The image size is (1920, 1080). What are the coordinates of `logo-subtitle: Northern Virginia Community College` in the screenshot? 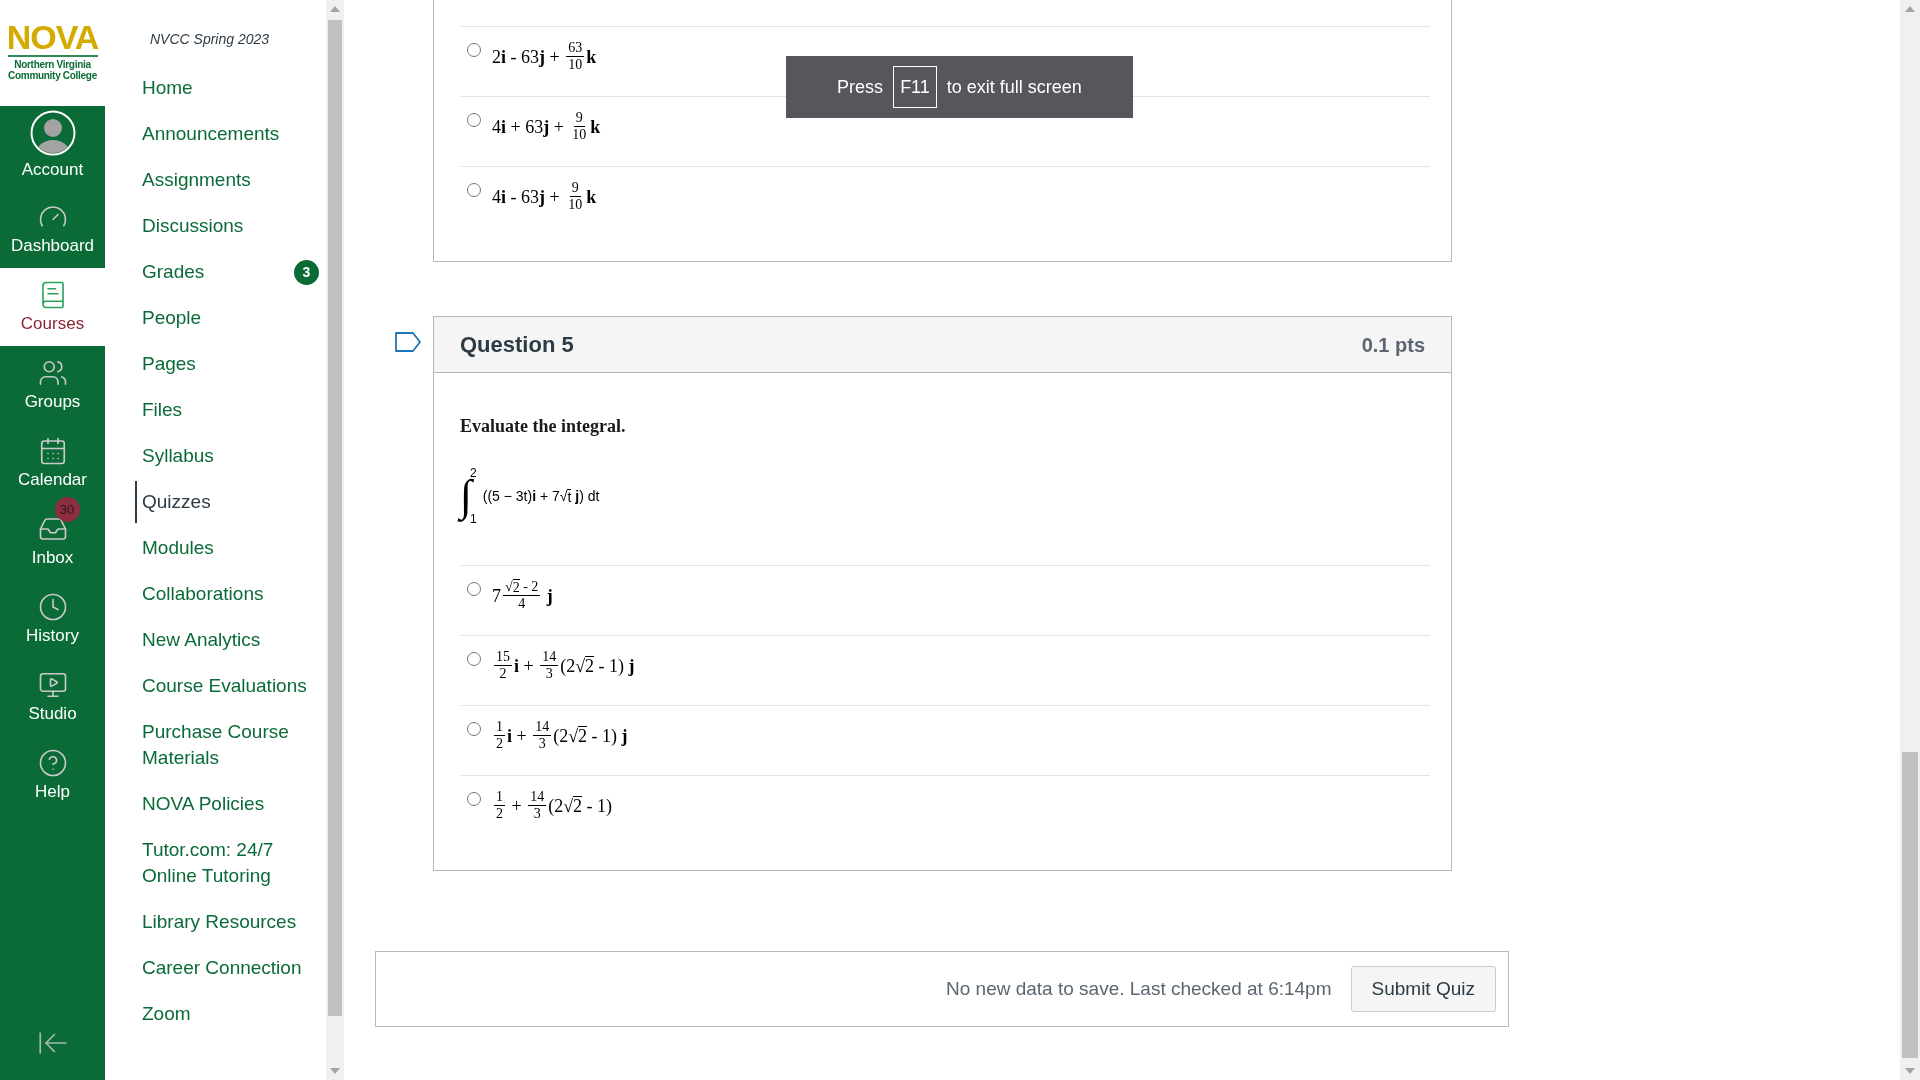 It's located at (52, 70).